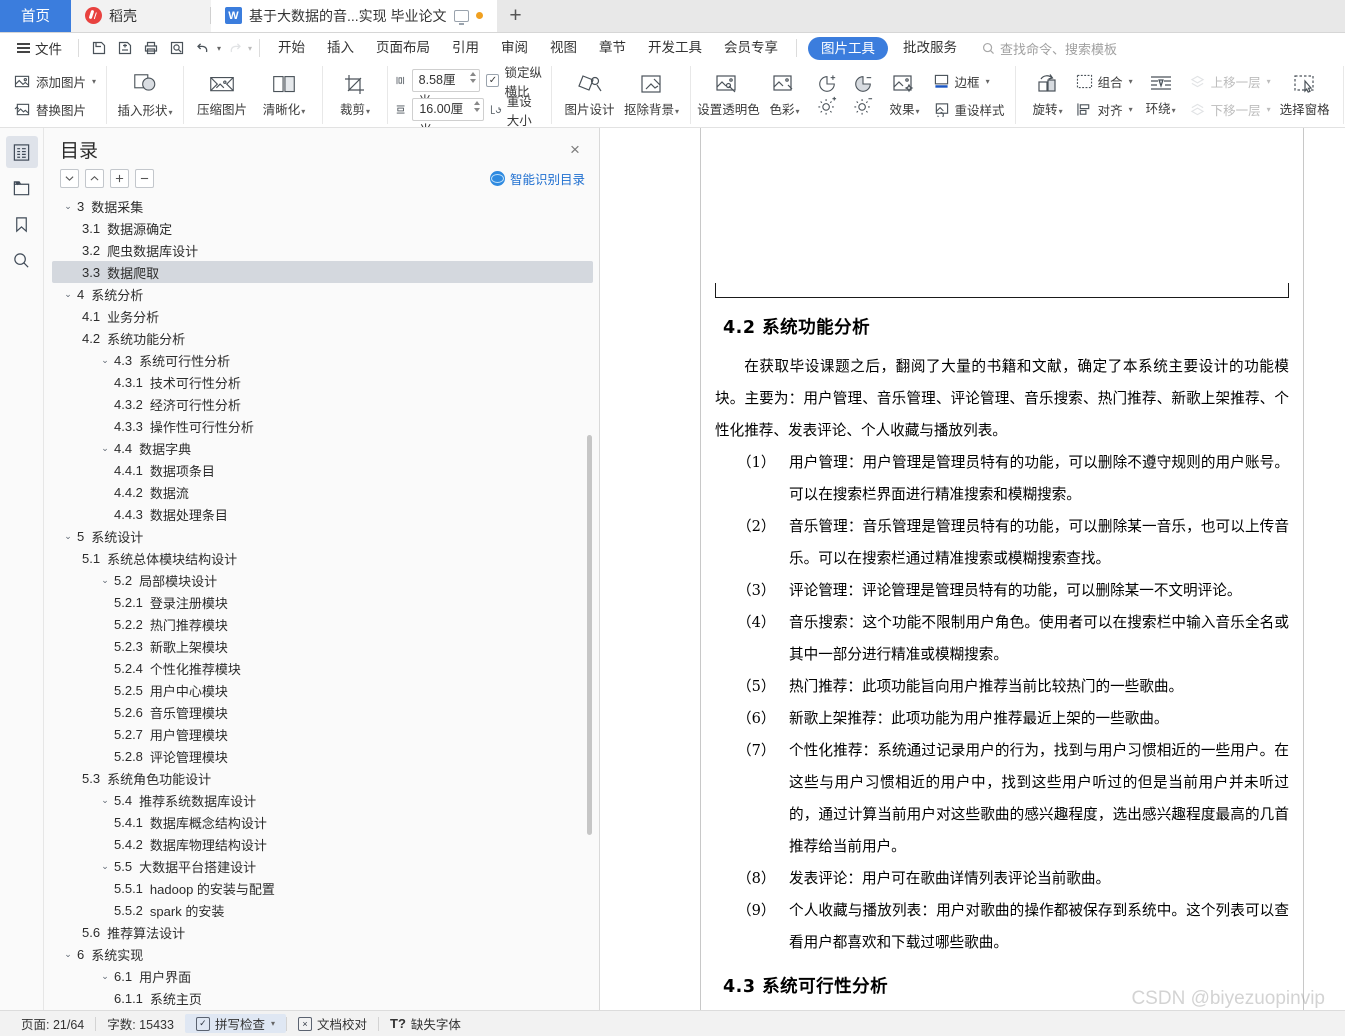  I want to click on rotate-button: 旋转▾, so click(1048, 95).